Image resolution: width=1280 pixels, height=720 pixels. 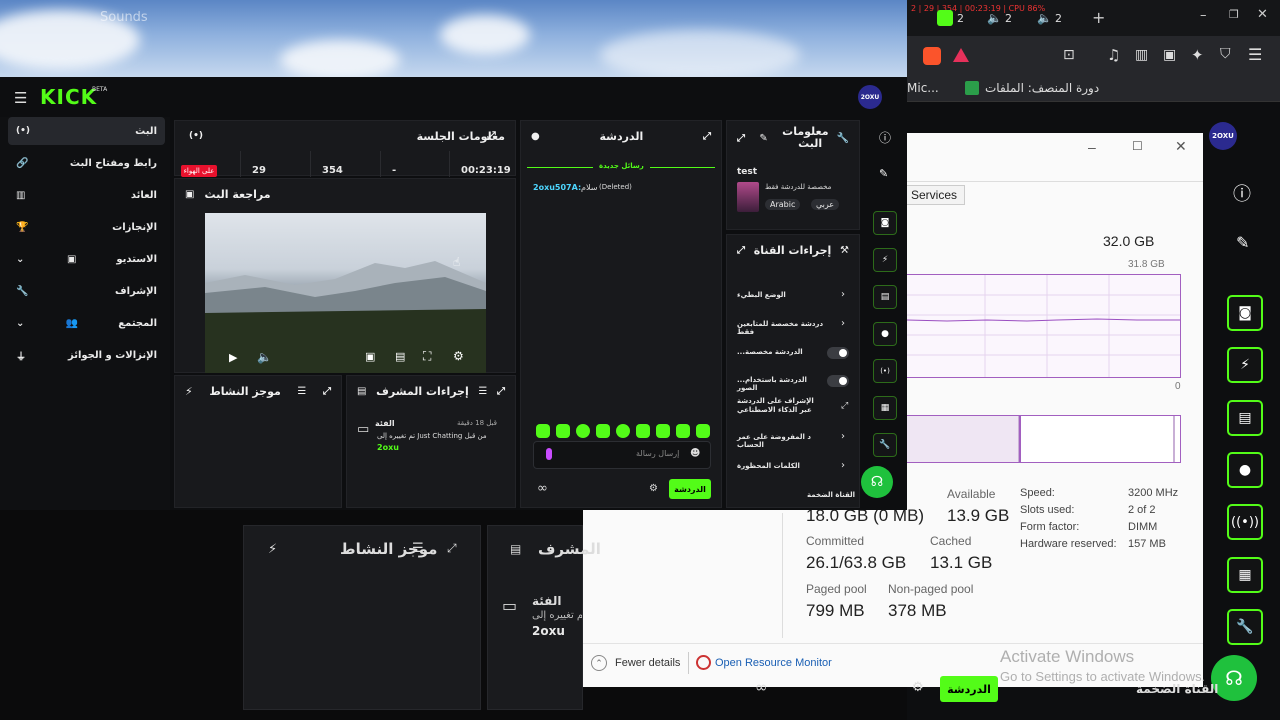 What do you see at coordinates (345, 293) in the screenshot?
I see `video-player: ☝ ▶ 🔈 ▣ ▤ ⛶ ⚙` at bounding box center [345, 293].